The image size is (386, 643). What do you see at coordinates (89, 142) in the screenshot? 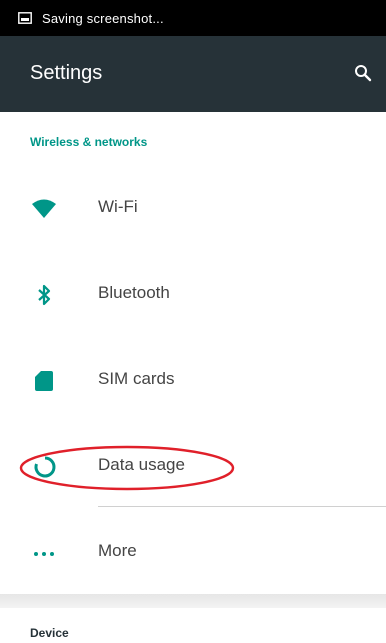
I see `section-header-wireless: Wireless & networks` at bounding box center [89, 142].